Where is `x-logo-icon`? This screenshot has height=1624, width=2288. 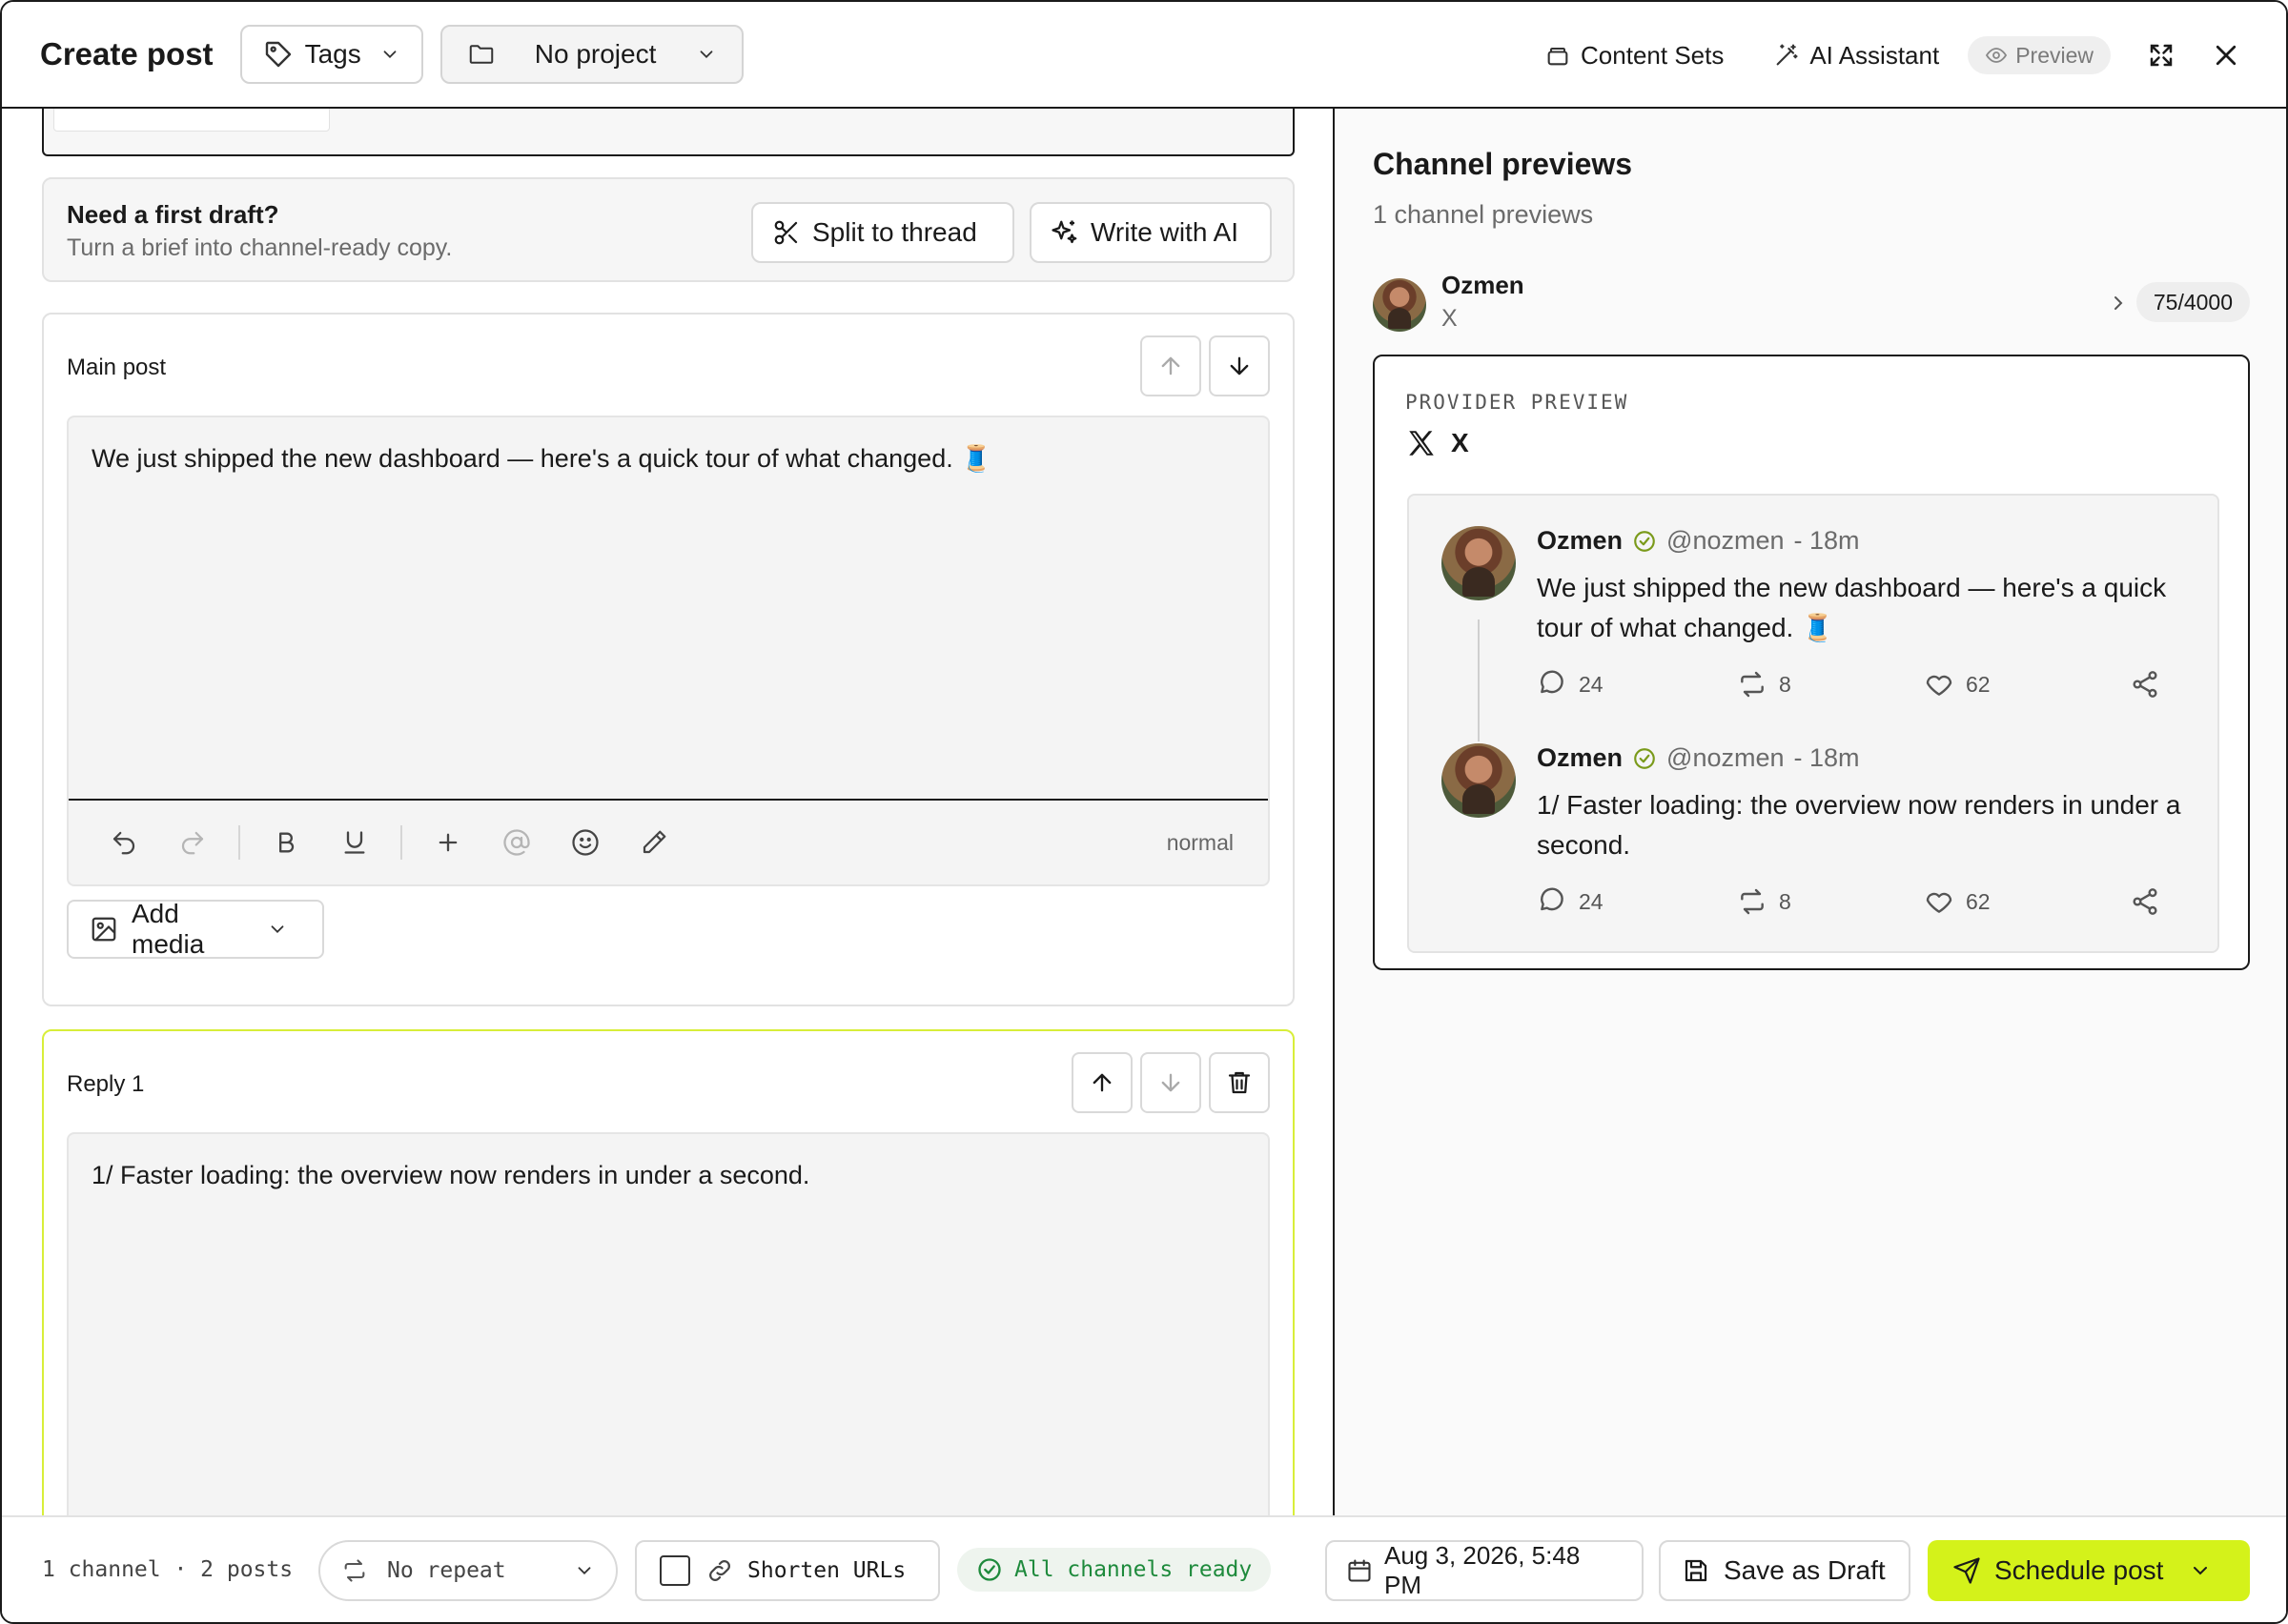 x-logo-icon is located at coordinates (1428, 443).